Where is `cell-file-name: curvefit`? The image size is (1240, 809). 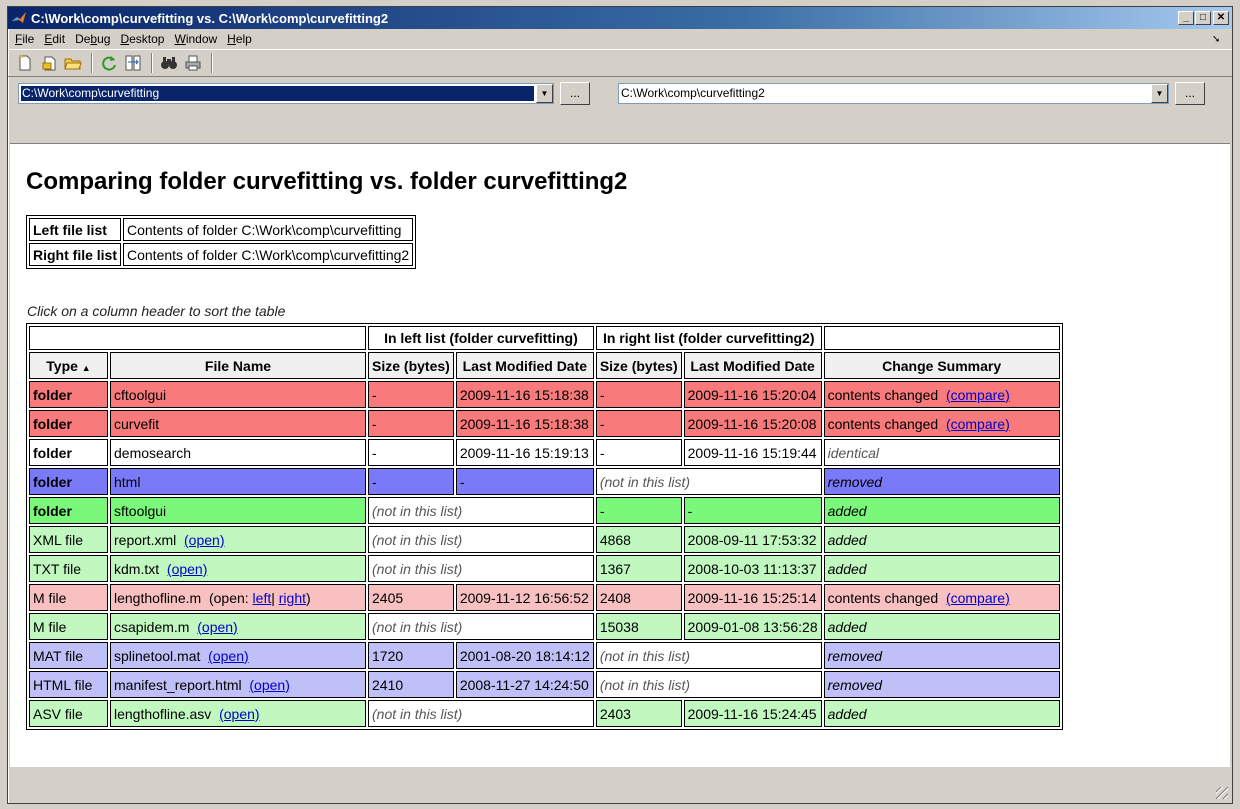 cell-file-name: curvefit is located at coordinates (238, 423).